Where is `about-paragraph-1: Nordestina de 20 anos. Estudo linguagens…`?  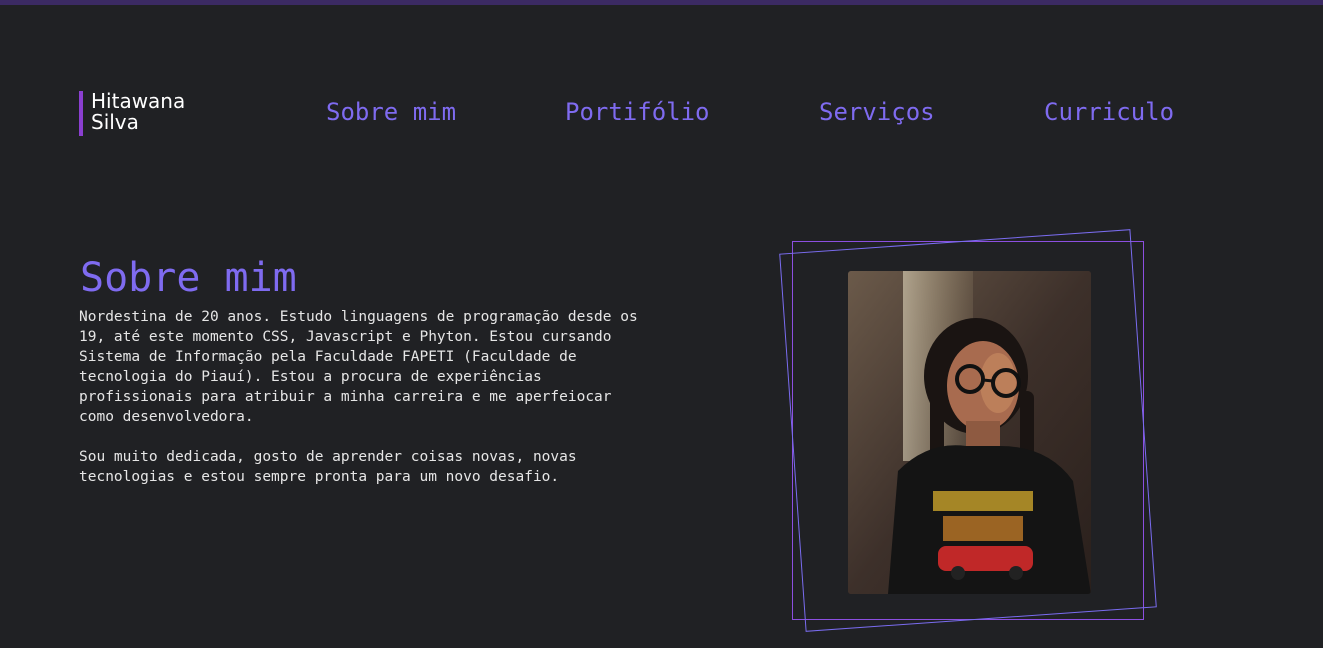 about-paragraph-1: Nordestina de 20 anos. Estudo linguagens… is located at coordinates (358, 367).